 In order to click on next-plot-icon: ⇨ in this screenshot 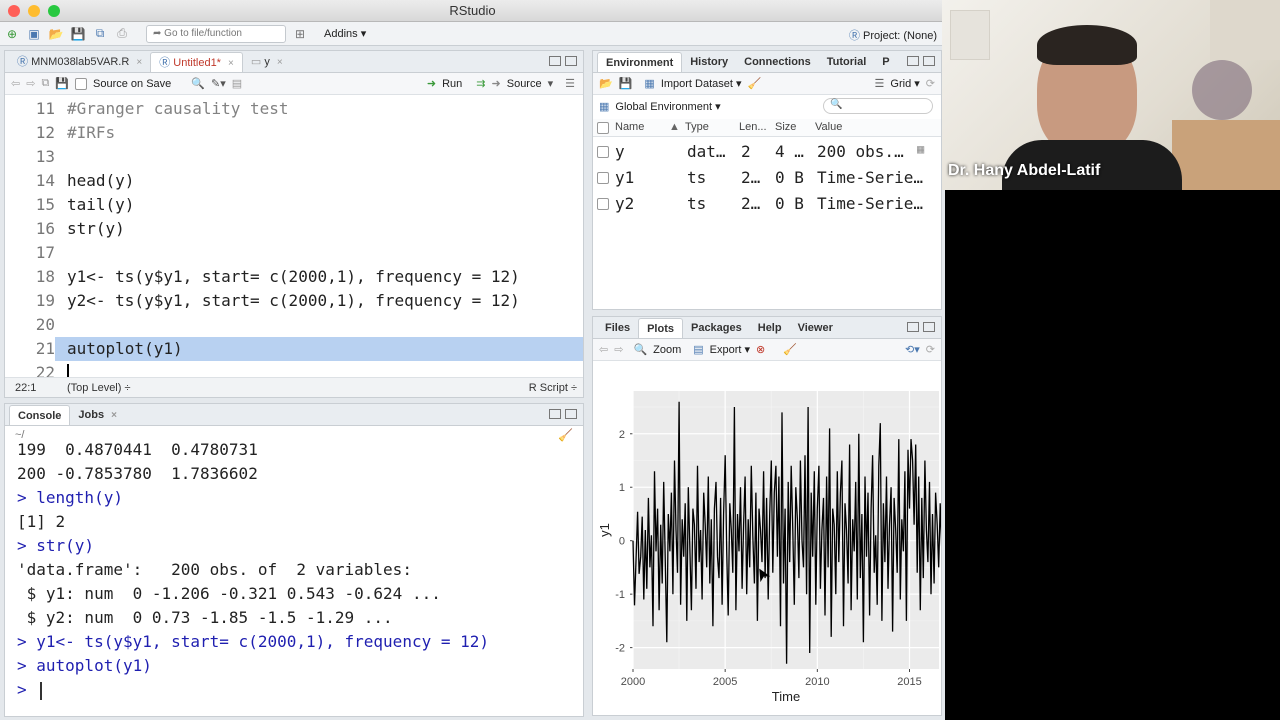, I will do `click(618, 349)`.